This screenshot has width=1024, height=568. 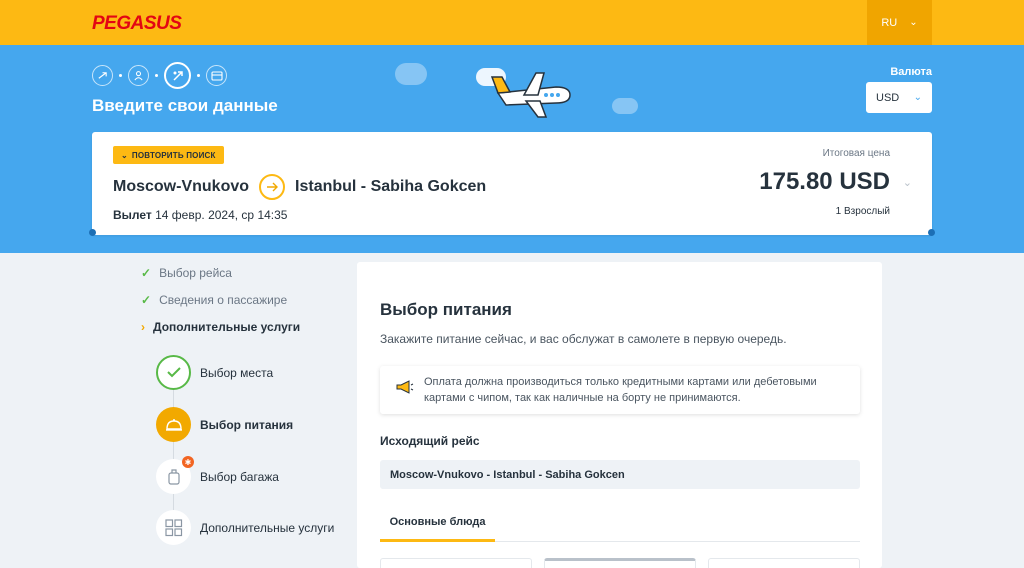 I want to click on sub-step-label: Выбор питания, so click(x=247, y=424).